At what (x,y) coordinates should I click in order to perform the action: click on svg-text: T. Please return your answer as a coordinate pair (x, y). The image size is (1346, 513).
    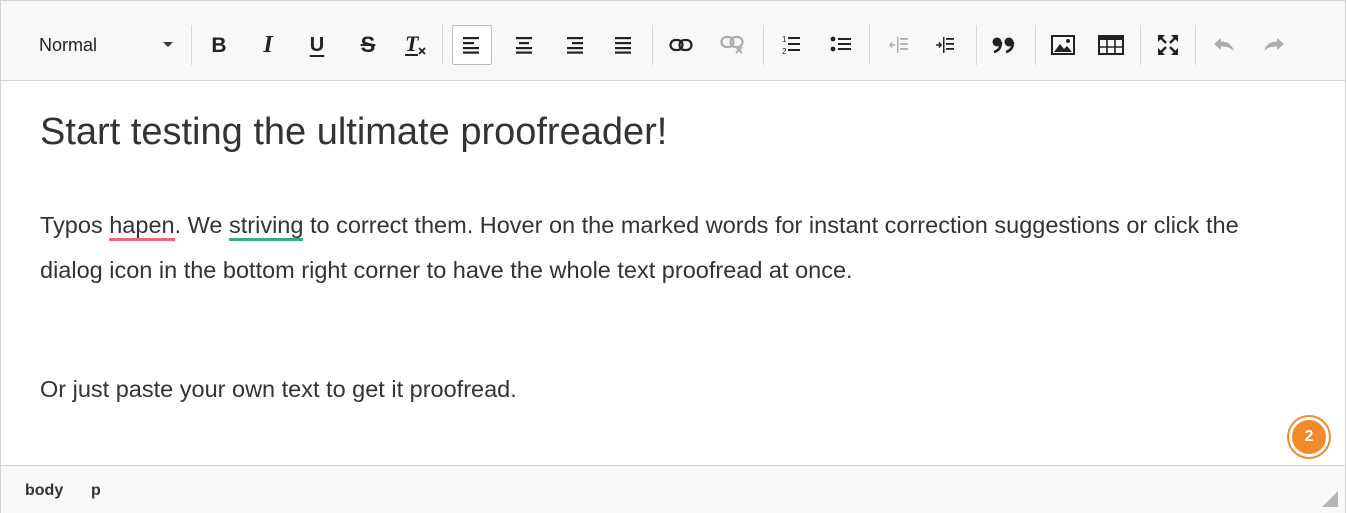
    Looking at the image, I should click on (412, 44).